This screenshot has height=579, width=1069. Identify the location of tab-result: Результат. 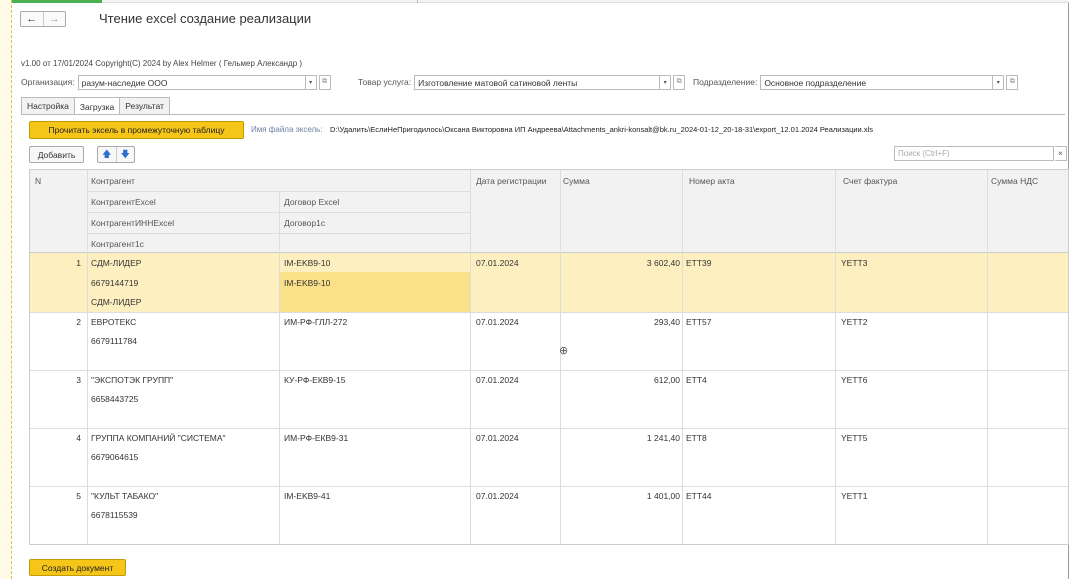
(144, 105).